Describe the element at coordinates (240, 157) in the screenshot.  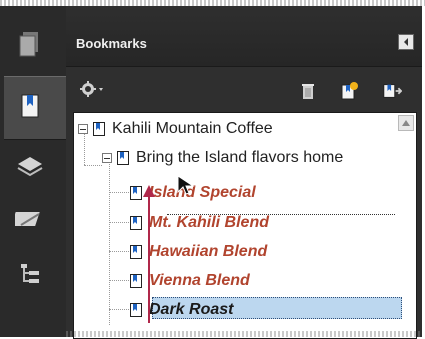
I see `bookmark-label: Bring the Island flavors home` at that location.